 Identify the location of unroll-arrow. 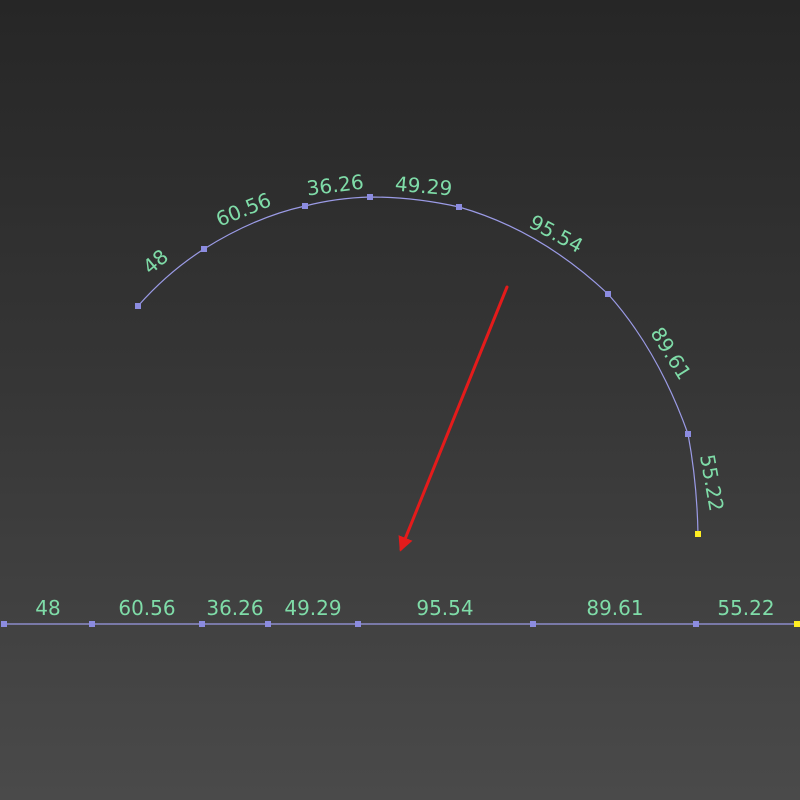
(453, 418).